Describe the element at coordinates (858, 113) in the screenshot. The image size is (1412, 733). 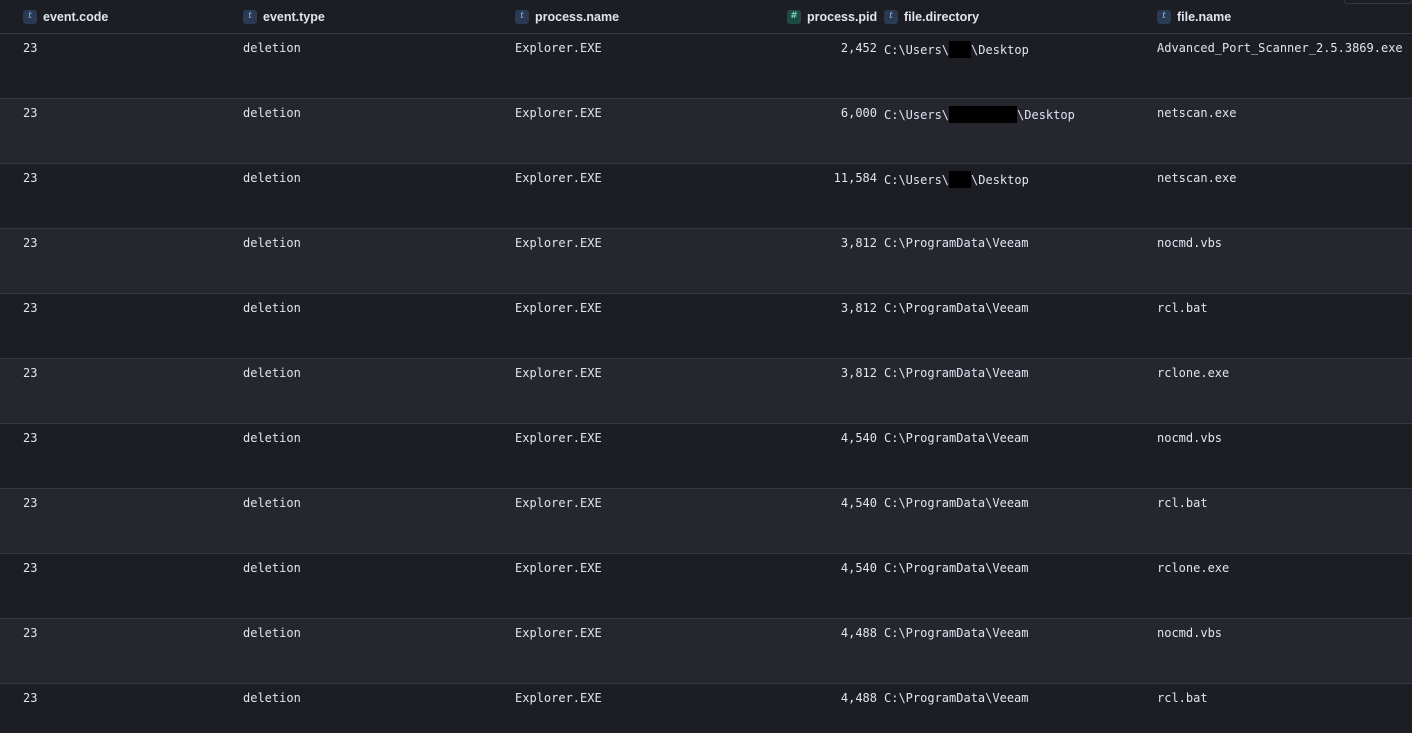
I see `cell-process-pid: 6,000` at that location.